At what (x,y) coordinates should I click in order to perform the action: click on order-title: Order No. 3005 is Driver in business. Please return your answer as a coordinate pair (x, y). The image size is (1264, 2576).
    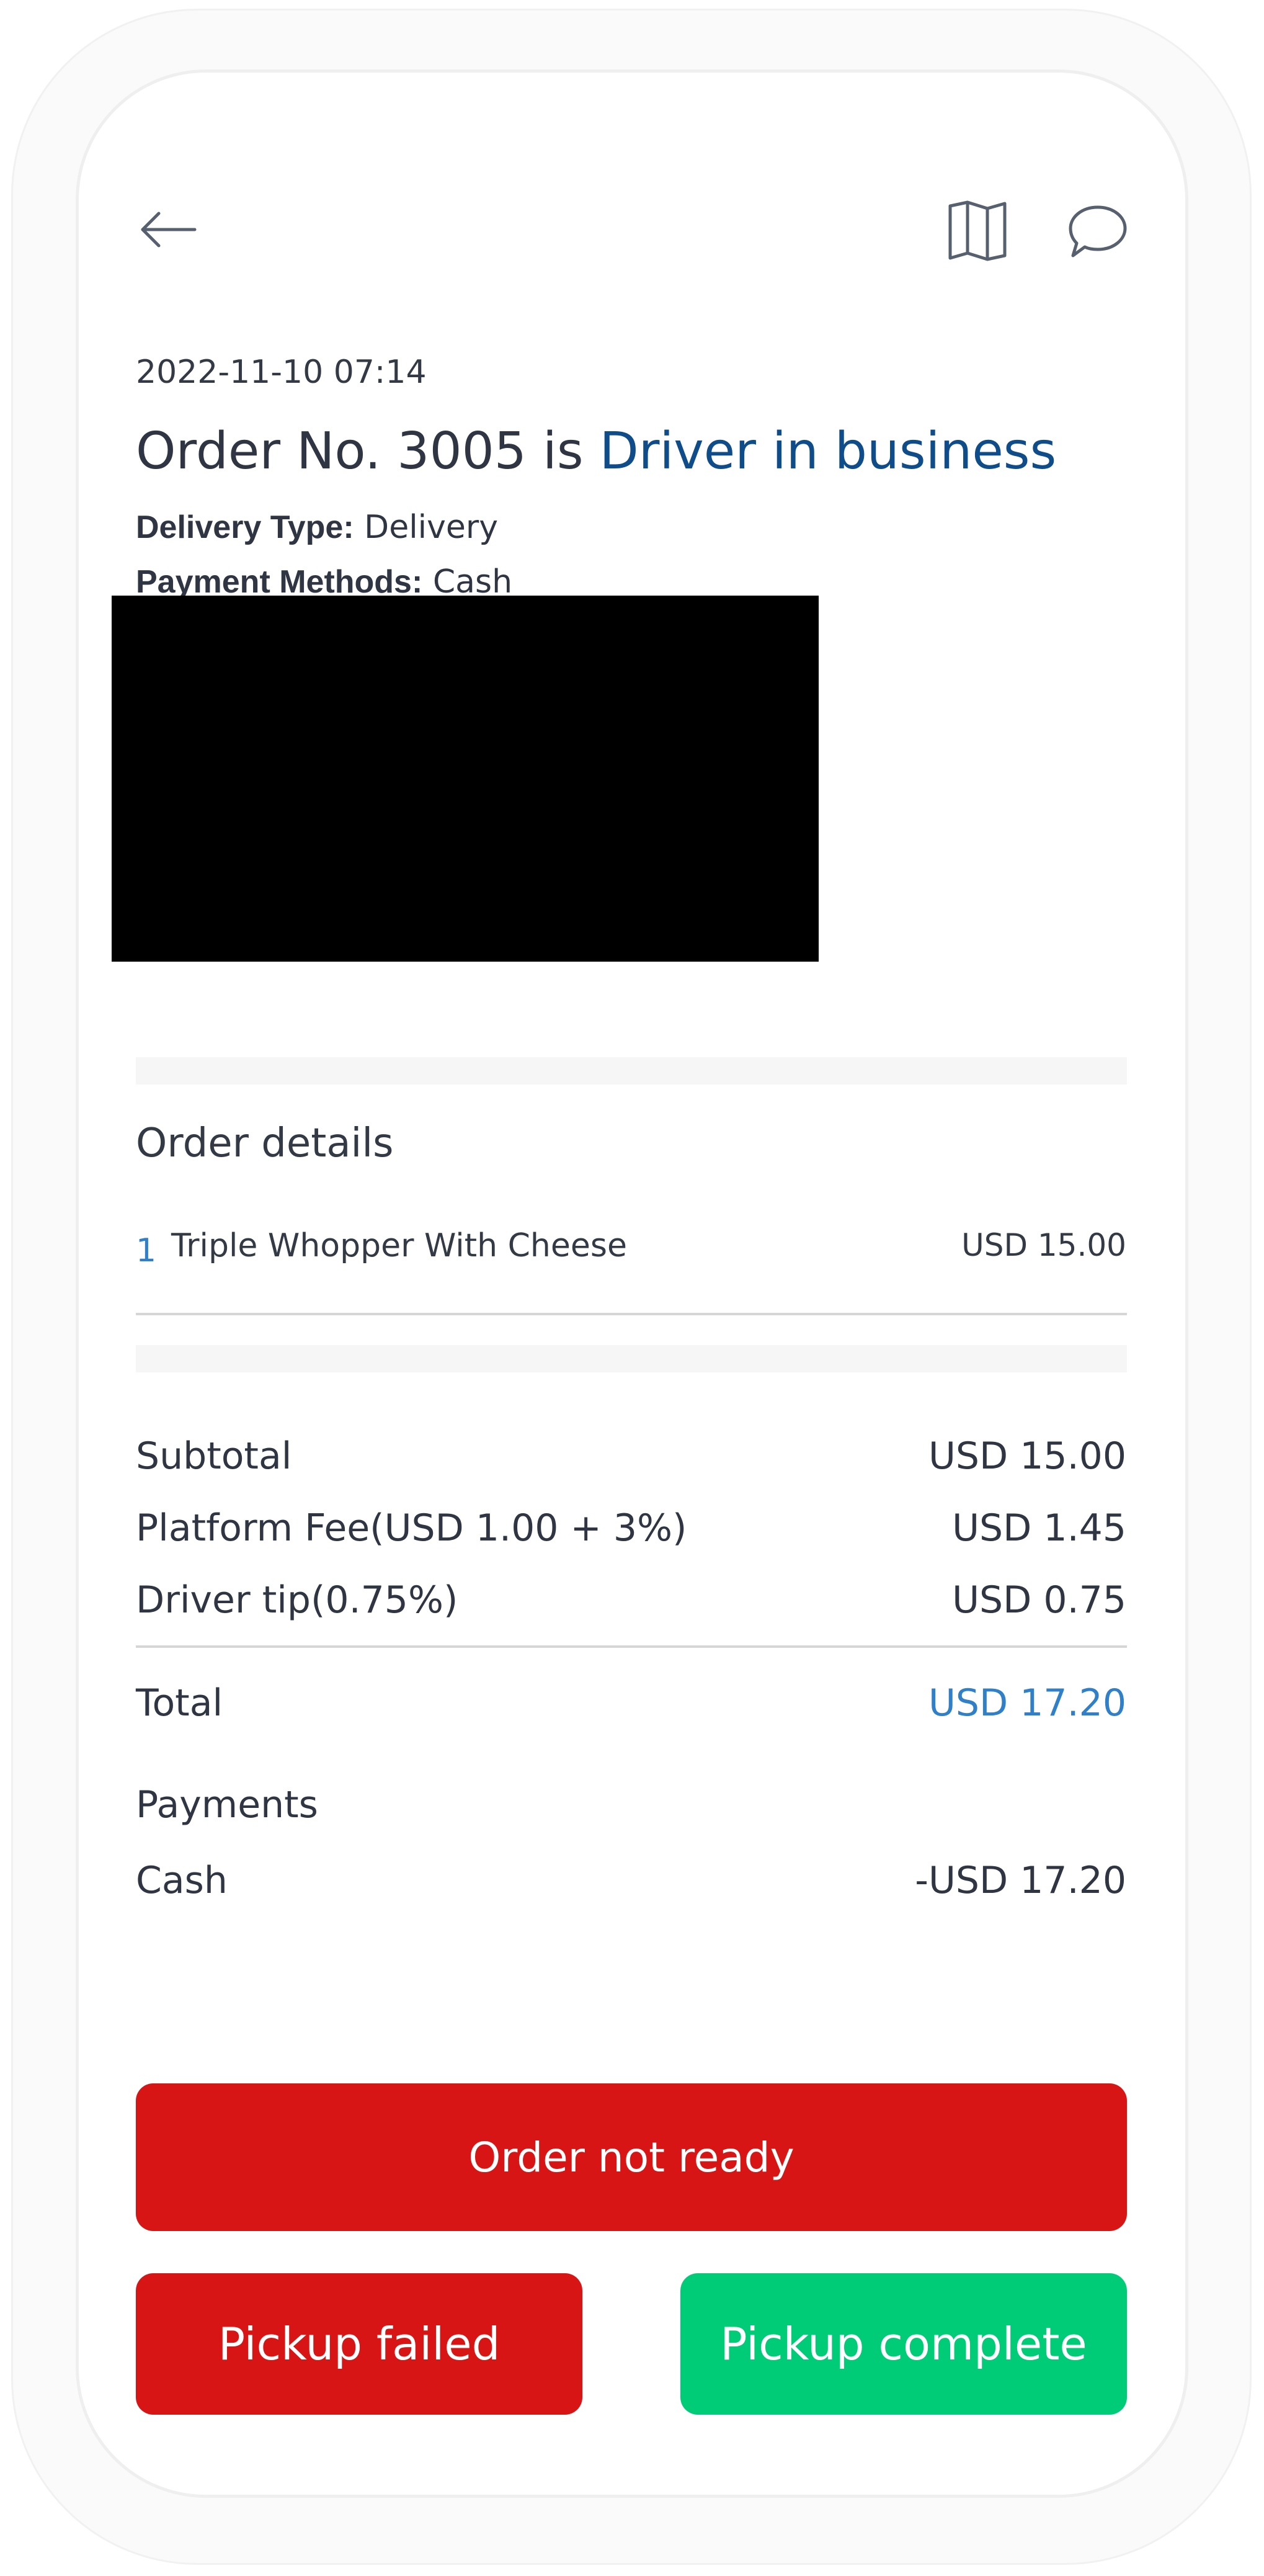
    Looking at the image, I should click on (596, 451).